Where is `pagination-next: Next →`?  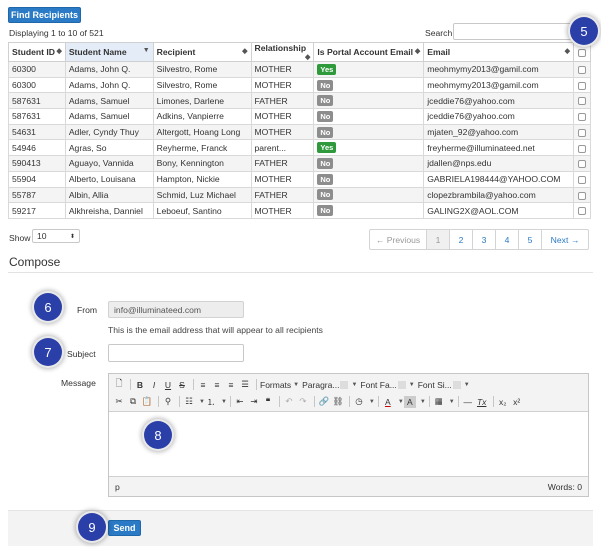 pagination-next: Next → is located at coordinates (565, 239).